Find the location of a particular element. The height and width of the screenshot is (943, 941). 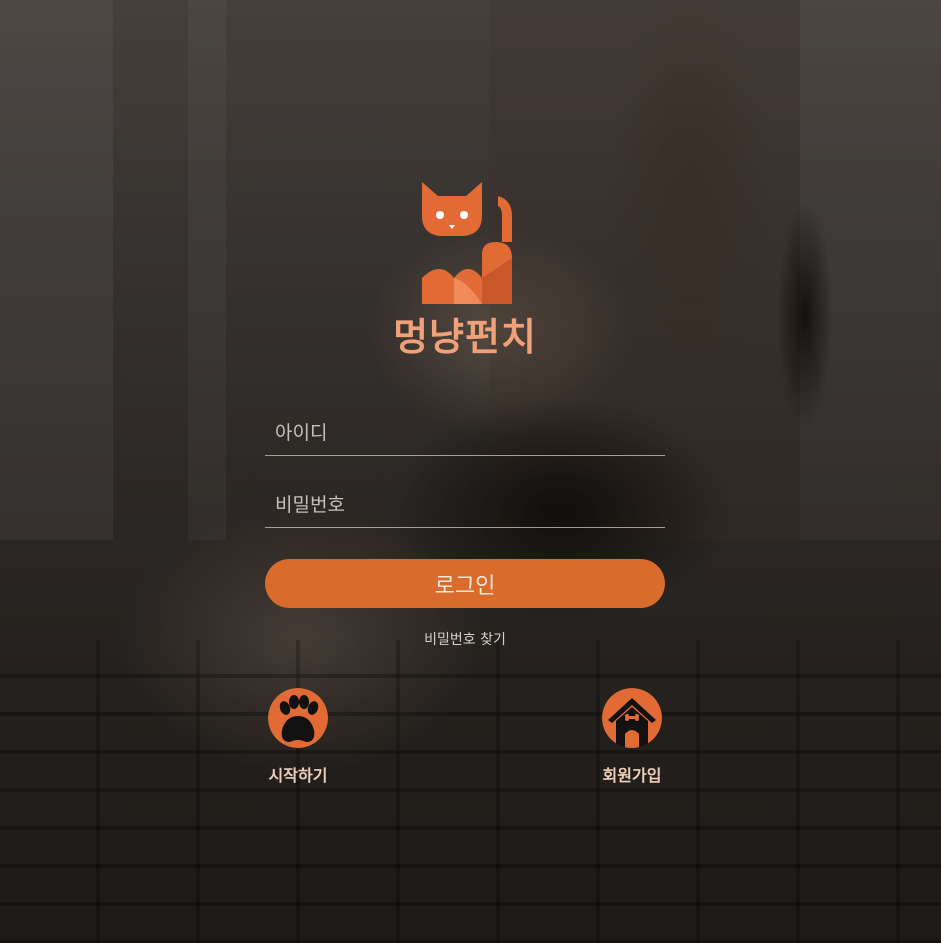

brand-name: 멍냥펀치 is located at coordinates (465, 337).